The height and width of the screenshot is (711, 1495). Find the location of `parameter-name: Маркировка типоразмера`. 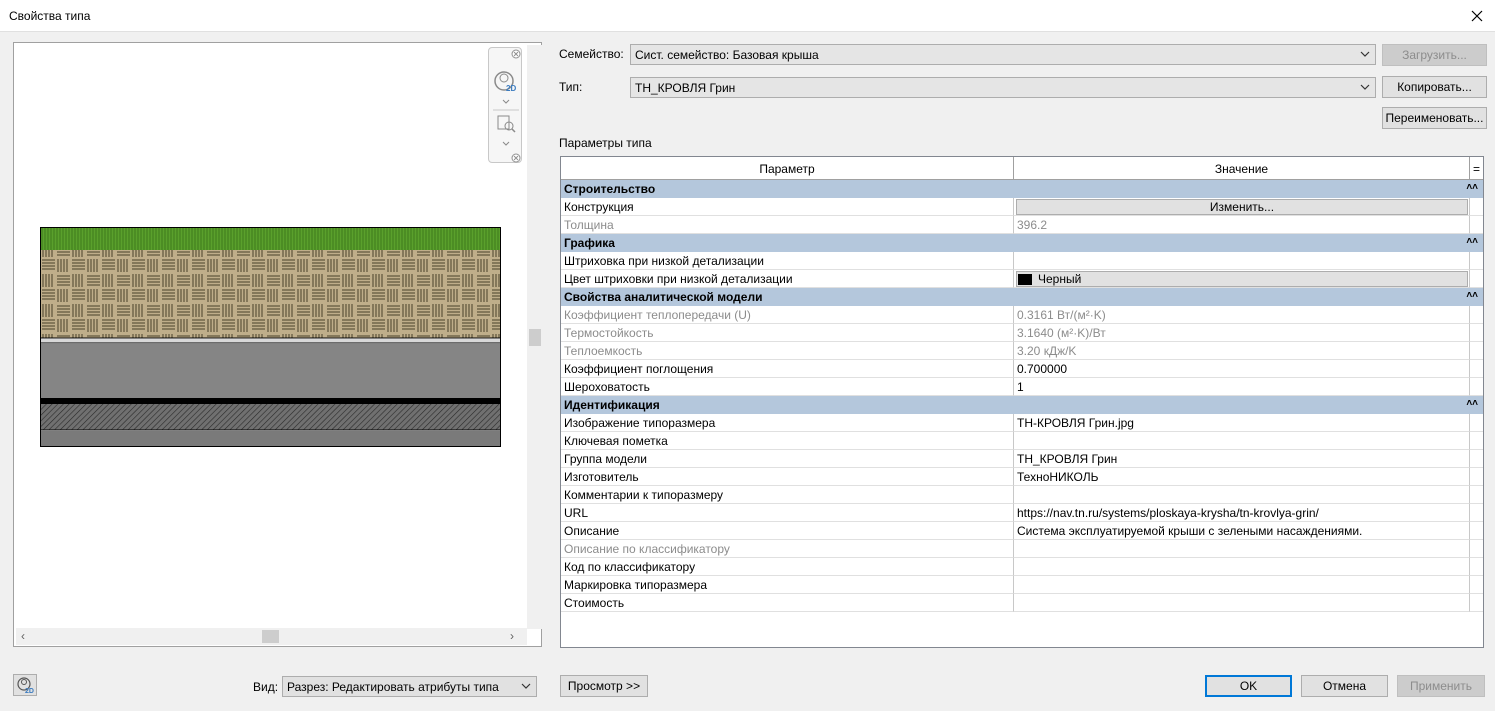

parameter-name: Маркировка типоразмера is located at coordinates (787, 585).